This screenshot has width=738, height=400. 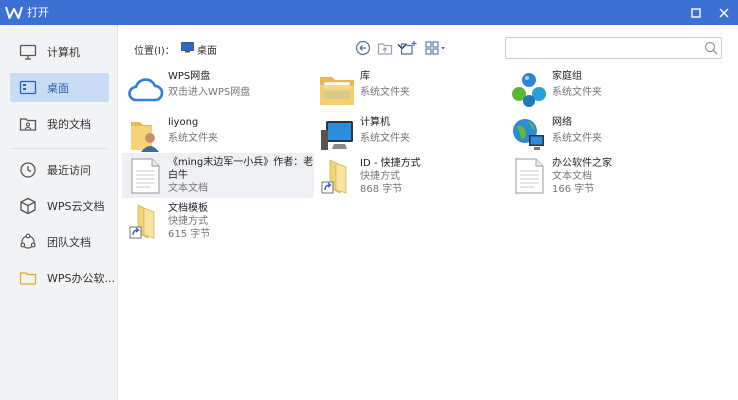 I want to click on search-input, so click(x=605, y=48).